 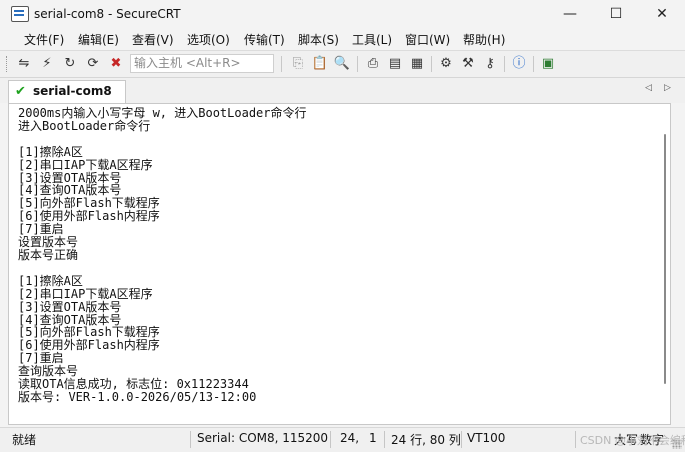 What do you see at coordinates (548, 64) in the screenshot?
I see `sftp-icon: ▣` at bounding box center [548, 64].